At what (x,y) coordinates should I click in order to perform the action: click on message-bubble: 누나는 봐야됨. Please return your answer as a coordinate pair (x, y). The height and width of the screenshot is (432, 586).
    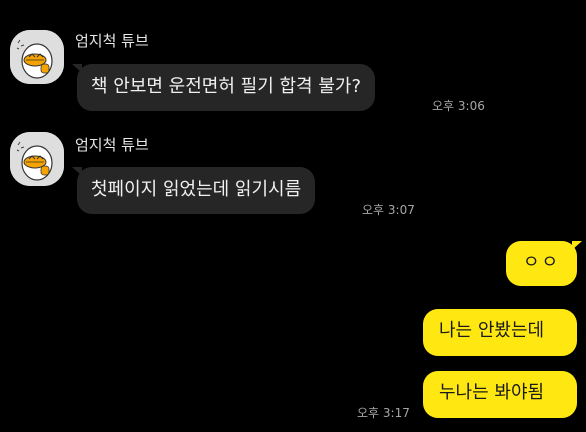
    Looking at the image, I should click on (500, 394).